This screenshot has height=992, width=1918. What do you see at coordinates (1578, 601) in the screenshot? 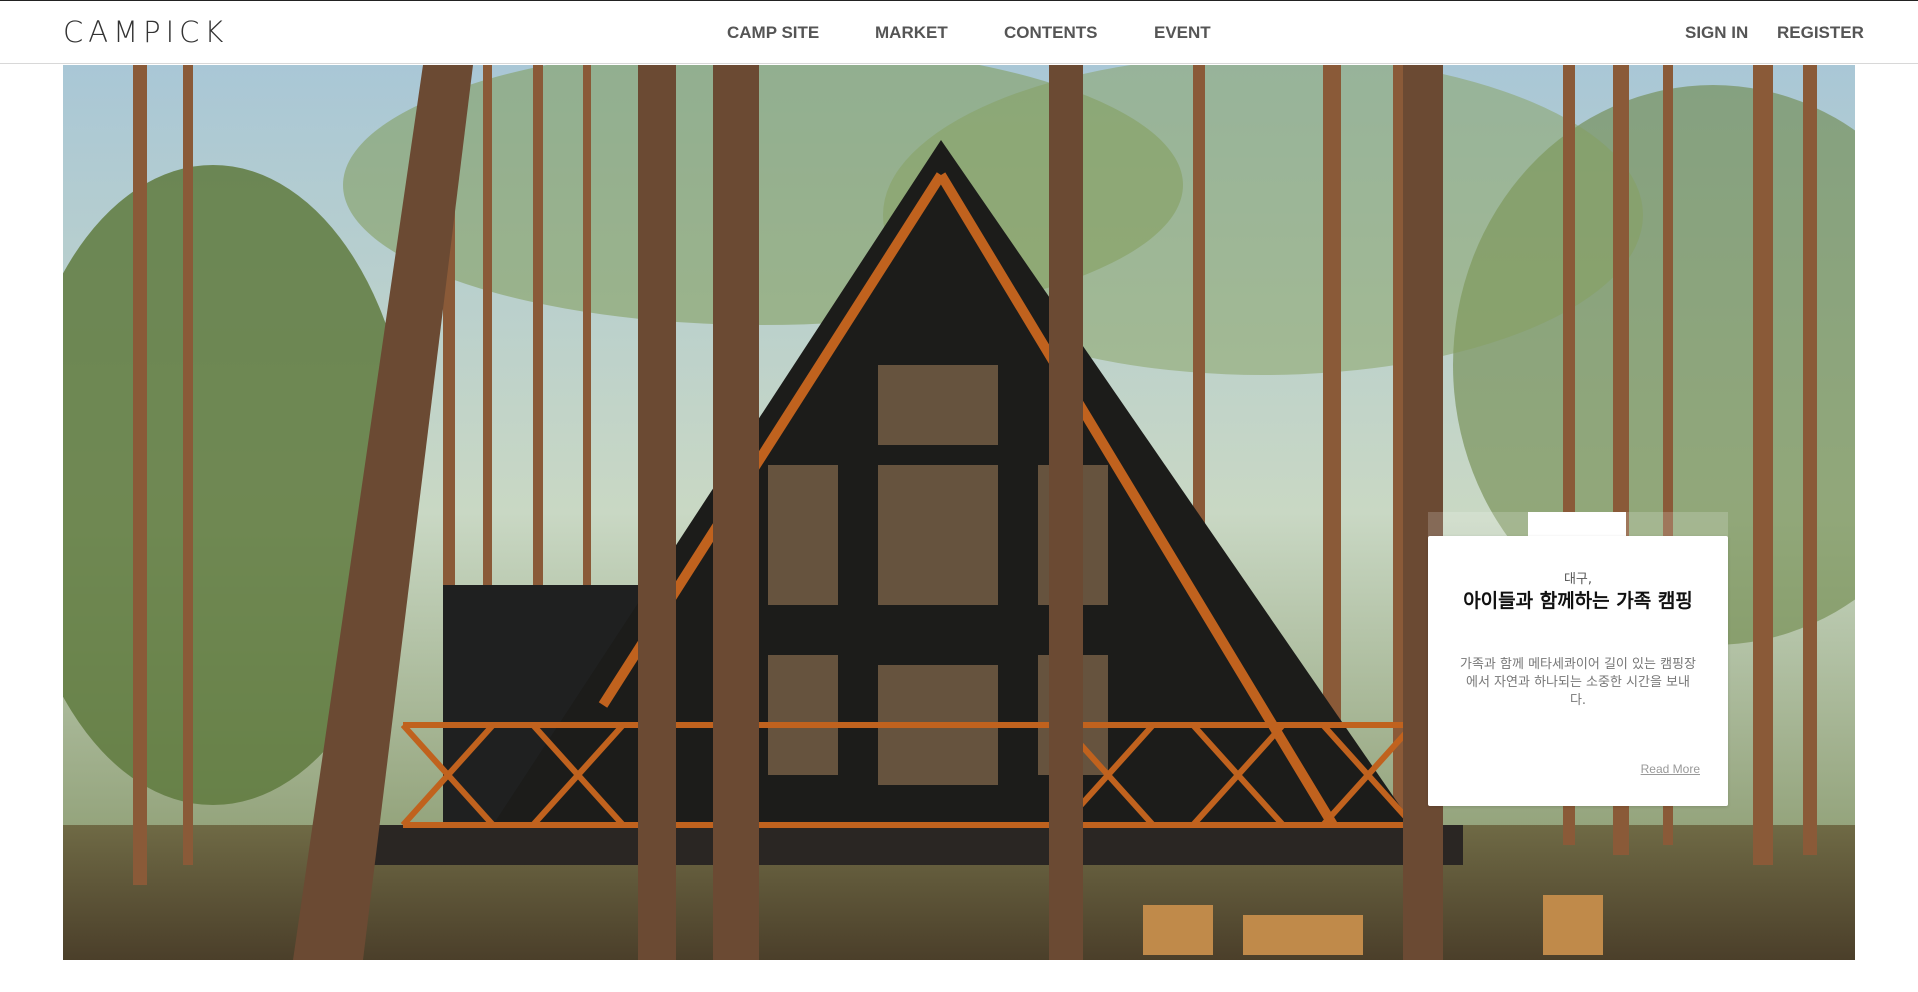
I see `card-title: 아이들과 함께하는 가족 캠핑` at bounding box center [1578, 601].